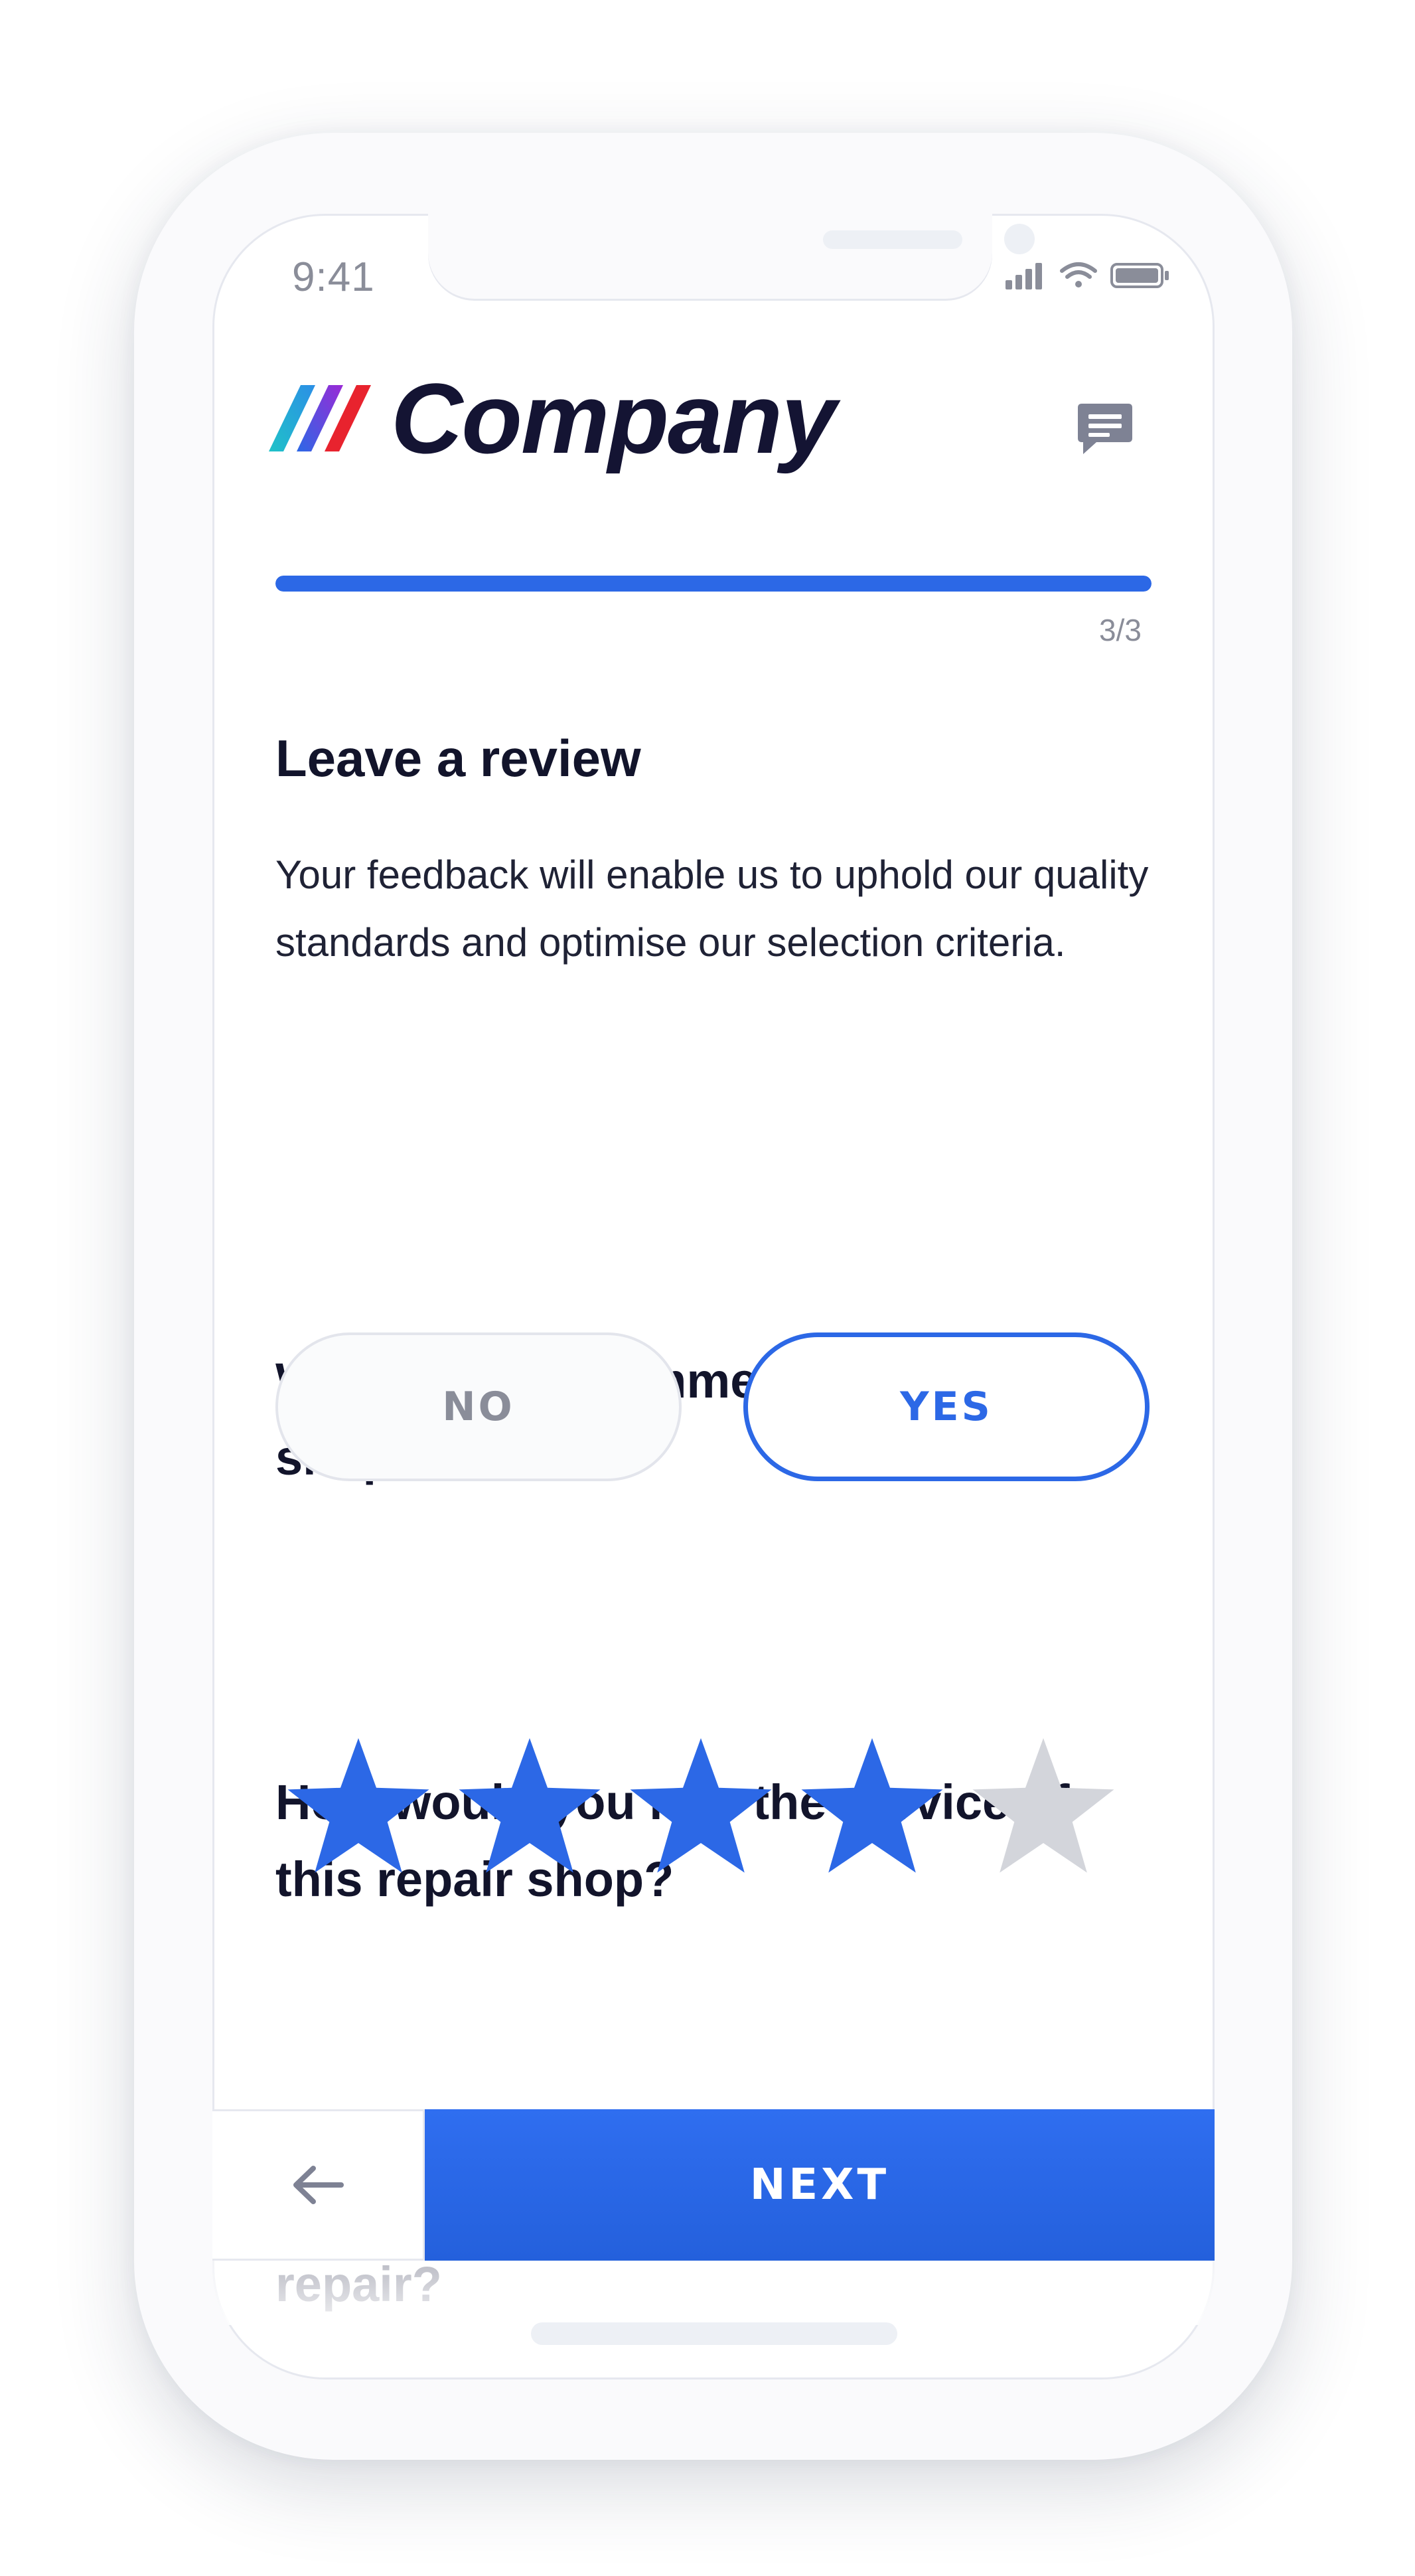 Image resolution: width=1415 pixels, height=2576 pixels. I want to click on bottom-action-bar: NEXT, so click(713, 2185).